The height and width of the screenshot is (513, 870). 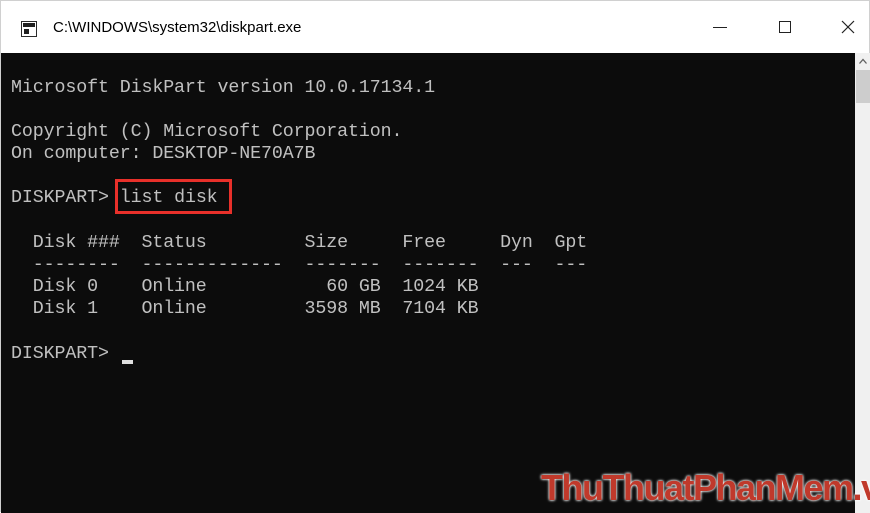 I want to click on table-row: Disk 1 Online 3598 MB 7104 KB, so click(x=245, y=309).